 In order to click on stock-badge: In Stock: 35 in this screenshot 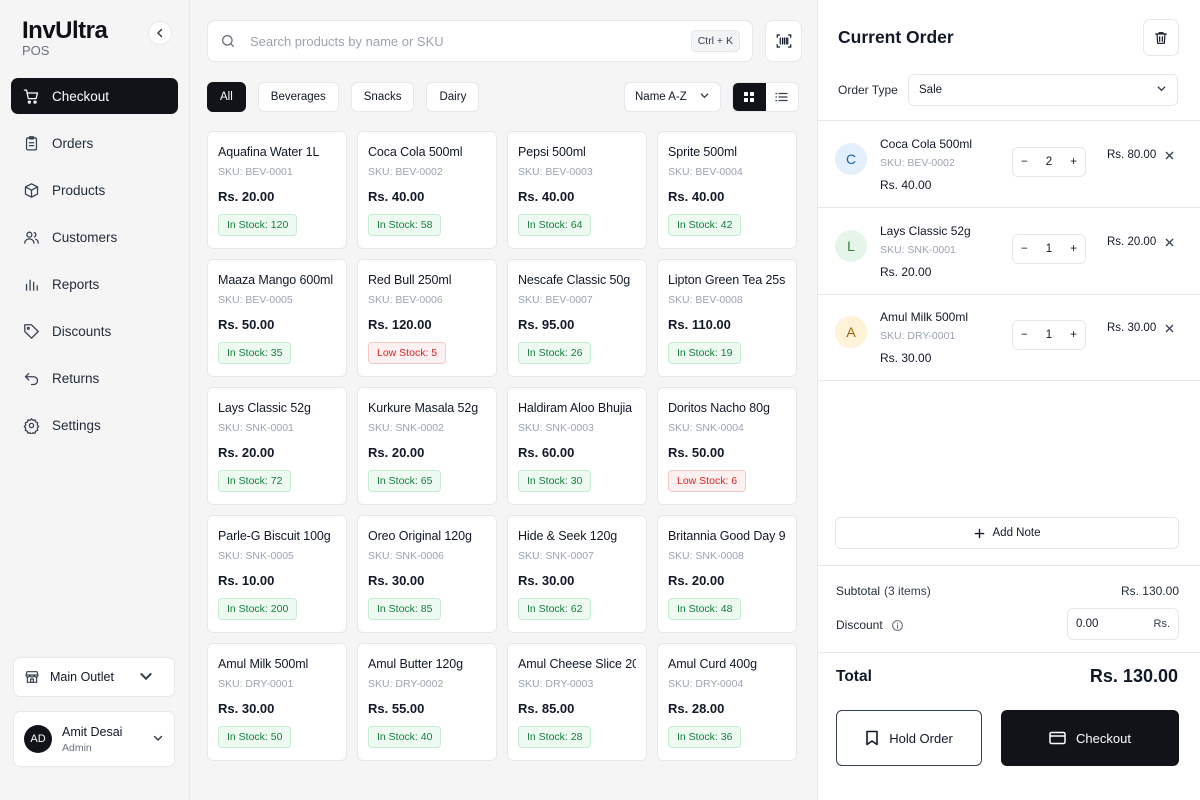, I will do `click(255, 353)`.